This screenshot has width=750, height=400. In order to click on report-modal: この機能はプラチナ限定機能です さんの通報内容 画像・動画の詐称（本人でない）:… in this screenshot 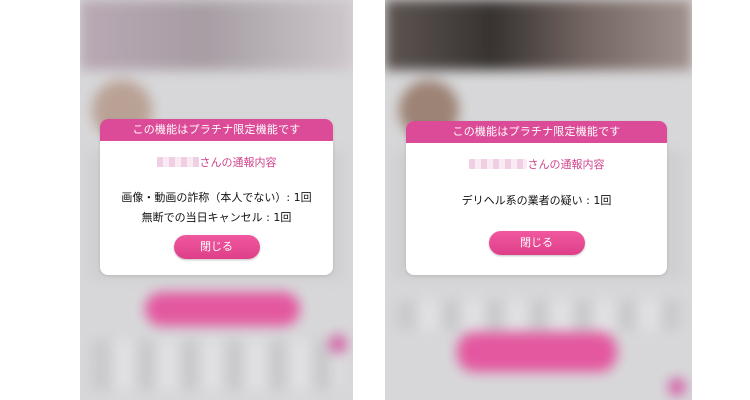, I will do `click(216, 197)`.